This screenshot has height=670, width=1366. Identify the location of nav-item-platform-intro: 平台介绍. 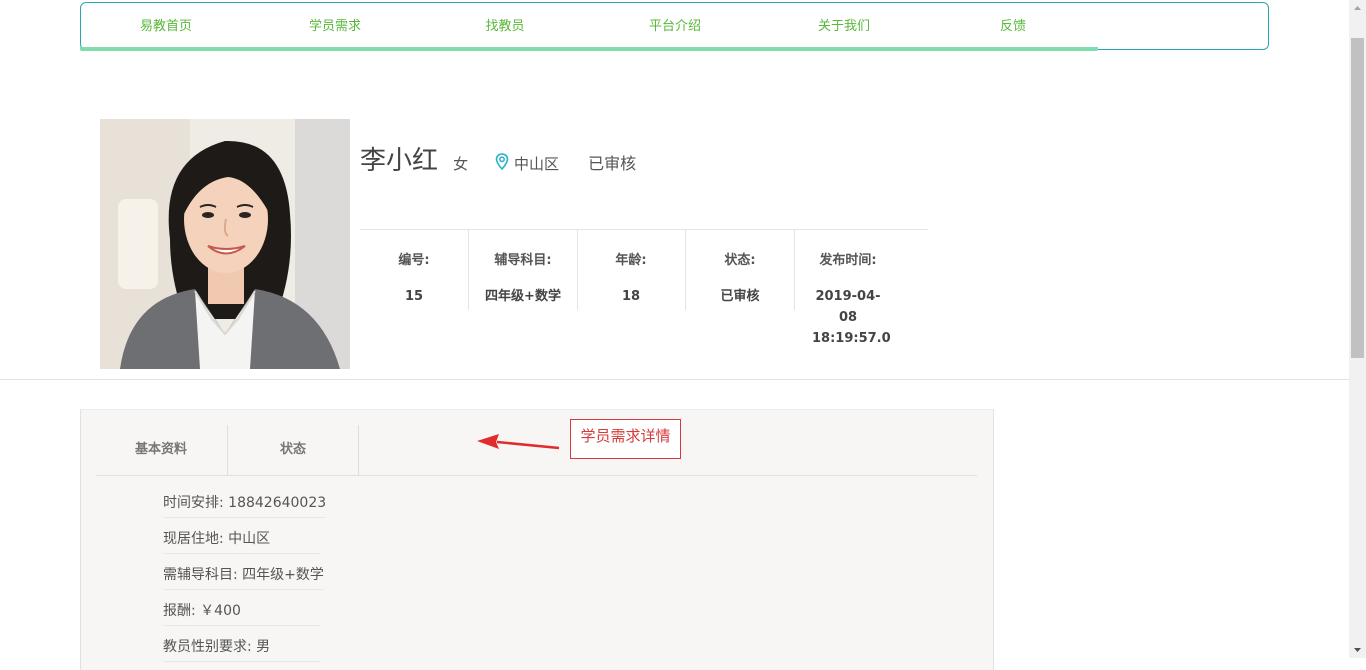
(675, 24).